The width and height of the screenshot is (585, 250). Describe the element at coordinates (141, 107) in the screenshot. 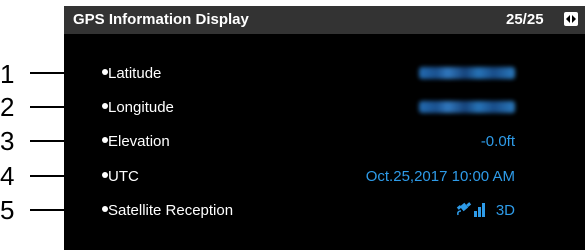

I see `longitude-label: Longitude` at that location.